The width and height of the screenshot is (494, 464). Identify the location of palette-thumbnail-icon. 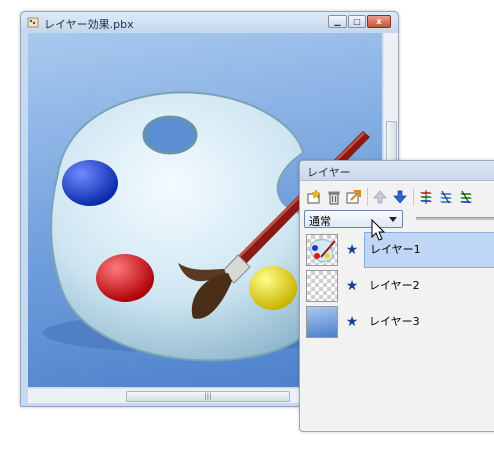
(322, 250).